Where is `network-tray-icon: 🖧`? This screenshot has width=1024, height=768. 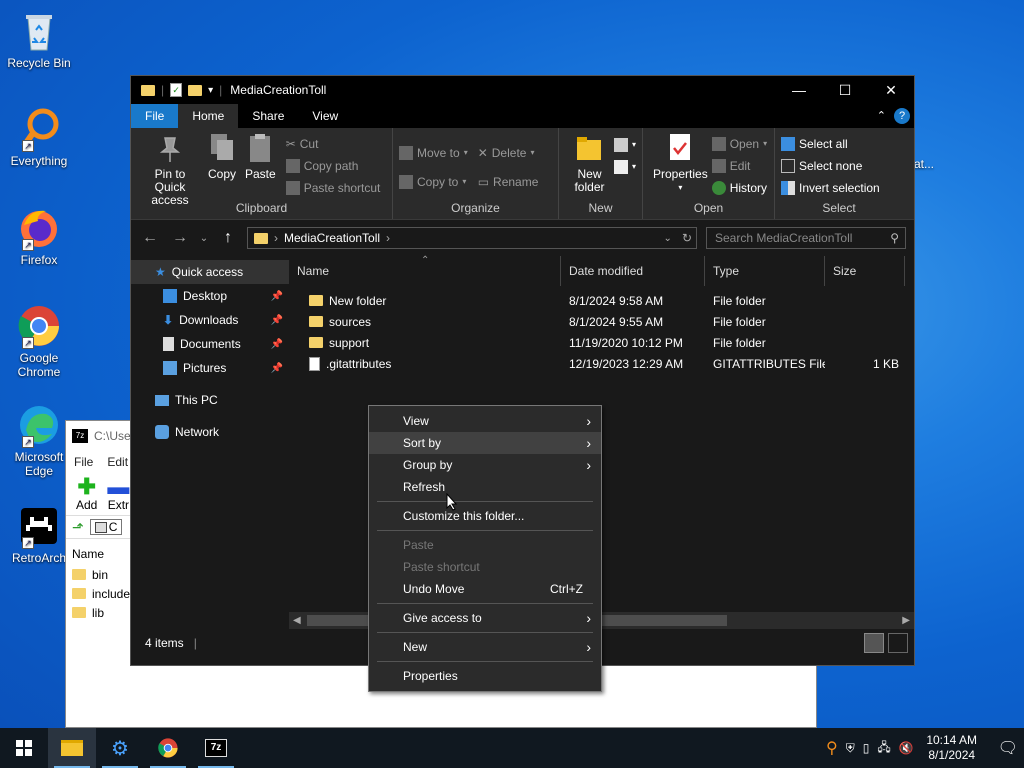
network-tray-icon: 🖧 is located at coordinates (883, 748).